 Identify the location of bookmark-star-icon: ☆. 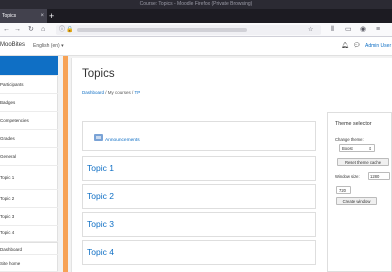
(310, 30).